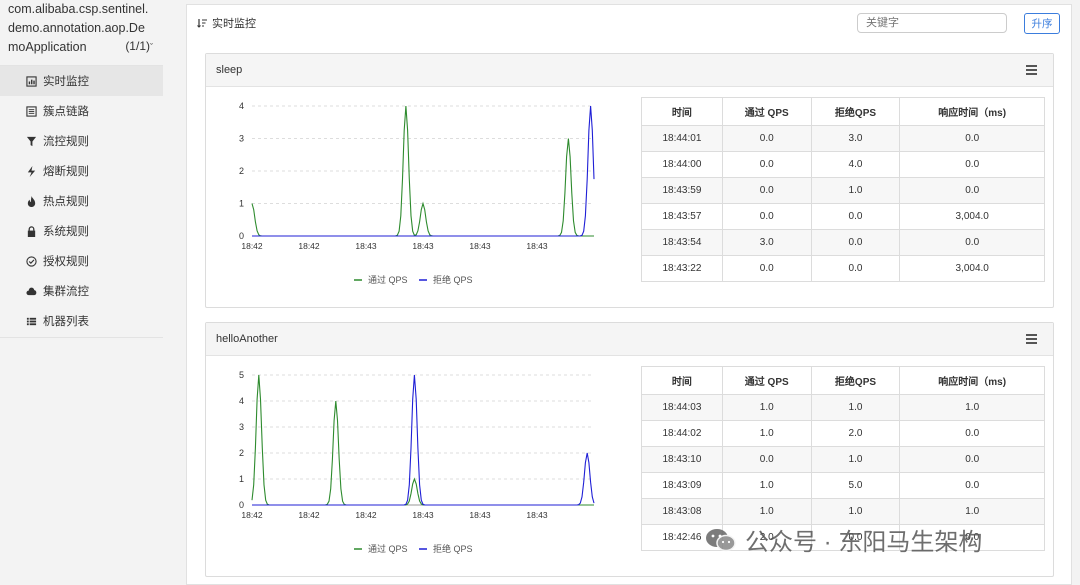 Image resolution: width=1080 pixels, height=585 pixels. Describe the element at coordinates (972, 268) in the screenshot. I see `table-cell: 3,004.0` at that location.